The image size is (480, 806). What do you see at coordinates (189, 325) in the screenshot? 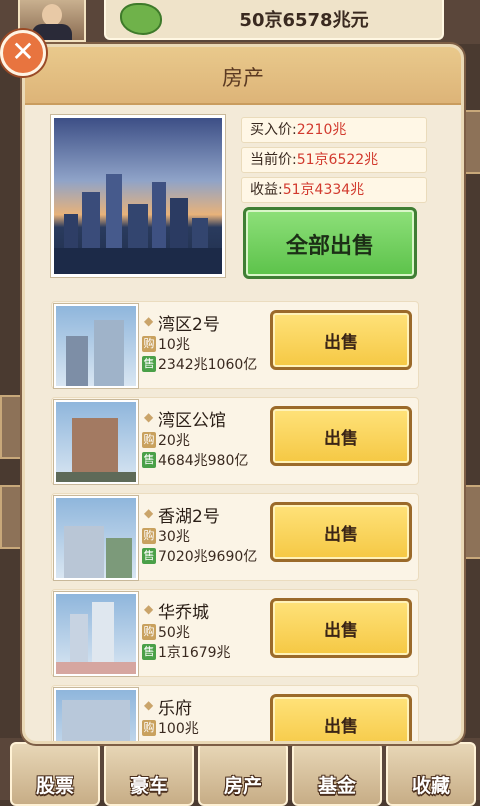
I see `property-name: 湾区2号` at bounding box center [189, 325].